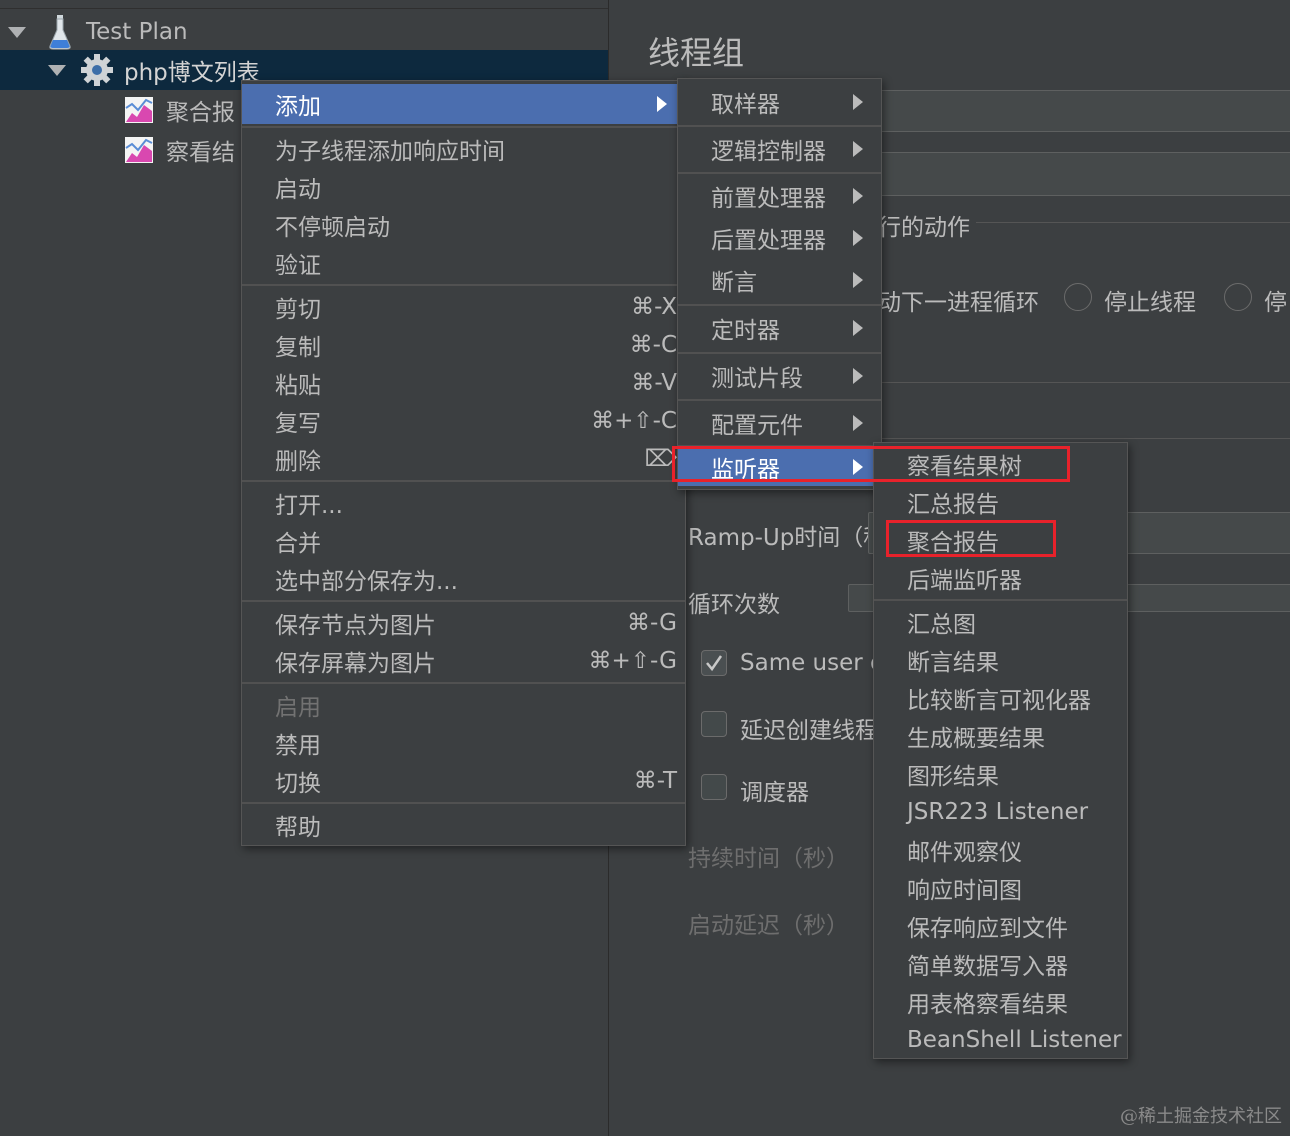 This screenshot has width=1290, height=1136. I want to click on submenu-item-sampler: 取样器, so click(779, 102).